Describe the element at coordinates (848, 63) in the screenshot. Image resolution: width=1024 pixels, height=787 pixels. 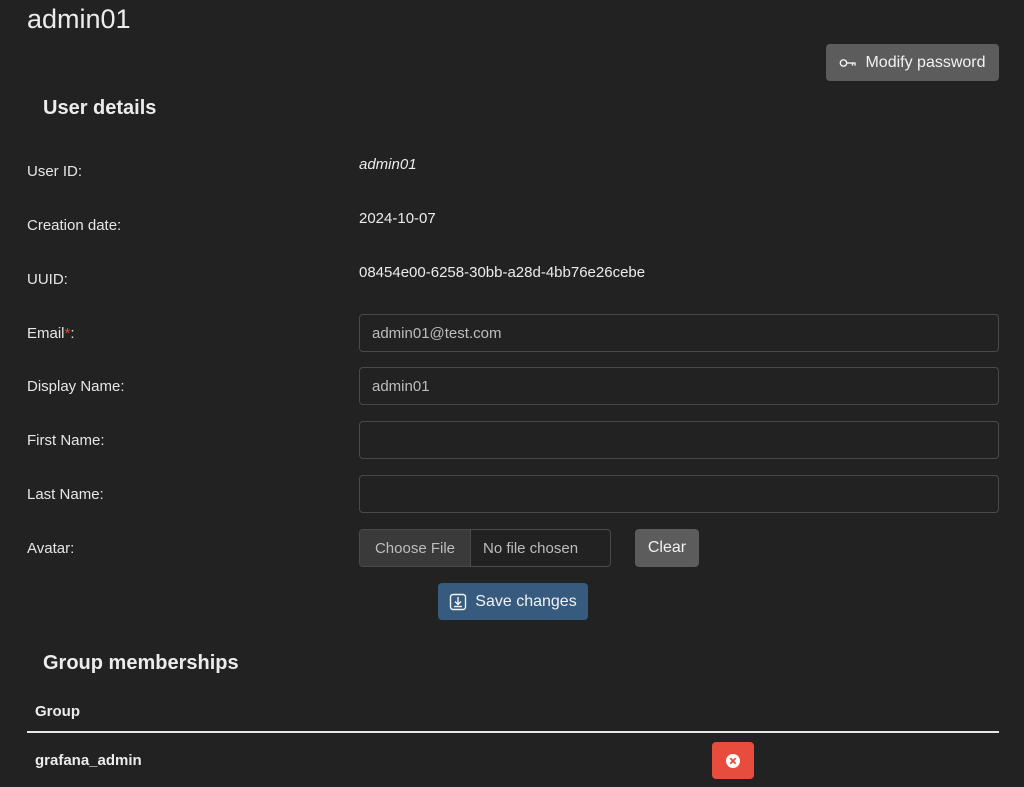
I see `key-icon` at that location.